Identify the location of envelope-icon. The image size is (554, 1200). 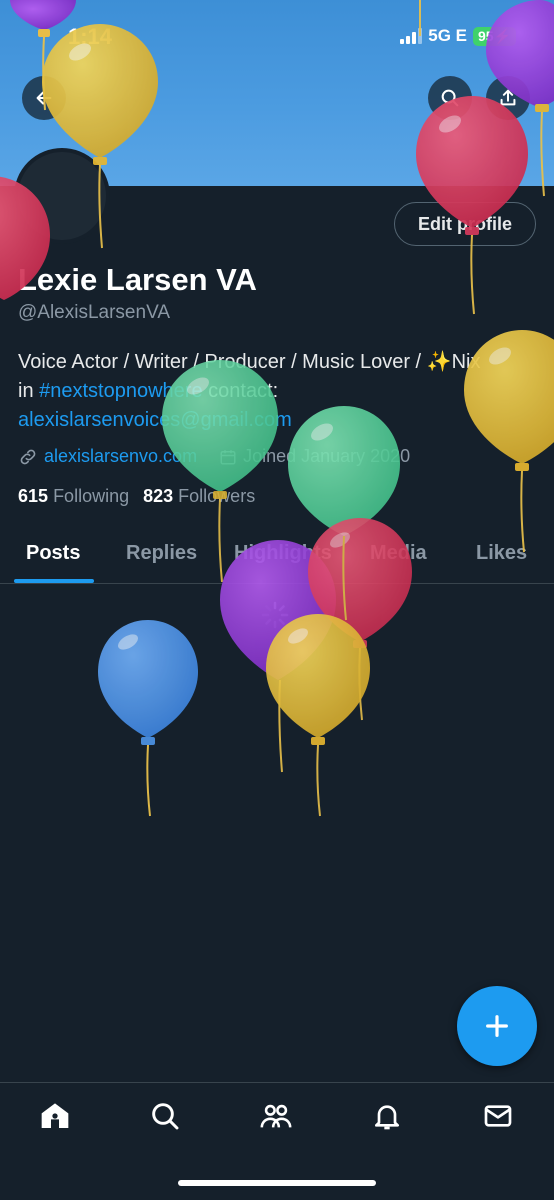
(498, 1116).